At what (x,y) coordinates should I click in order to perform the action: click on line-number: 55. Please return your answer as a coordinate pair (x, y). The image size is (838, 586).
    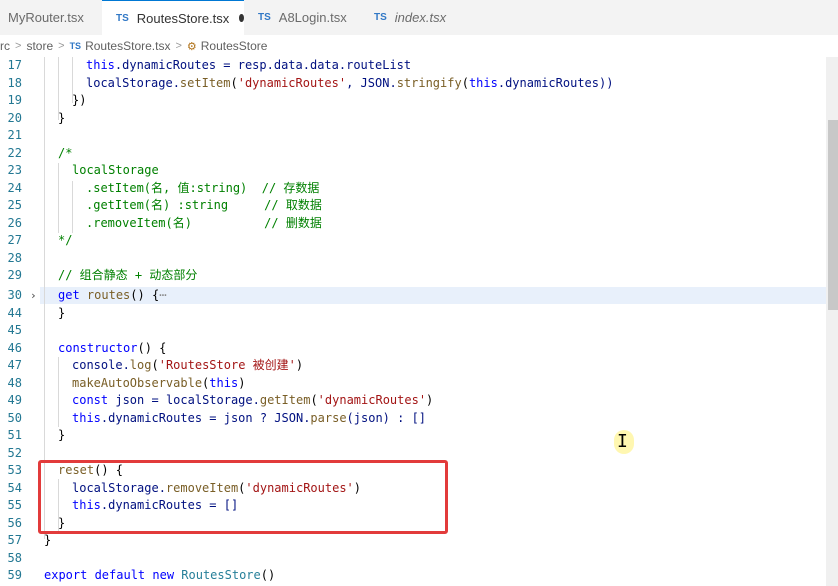
    Looking at the image, I should click on (14, 505).